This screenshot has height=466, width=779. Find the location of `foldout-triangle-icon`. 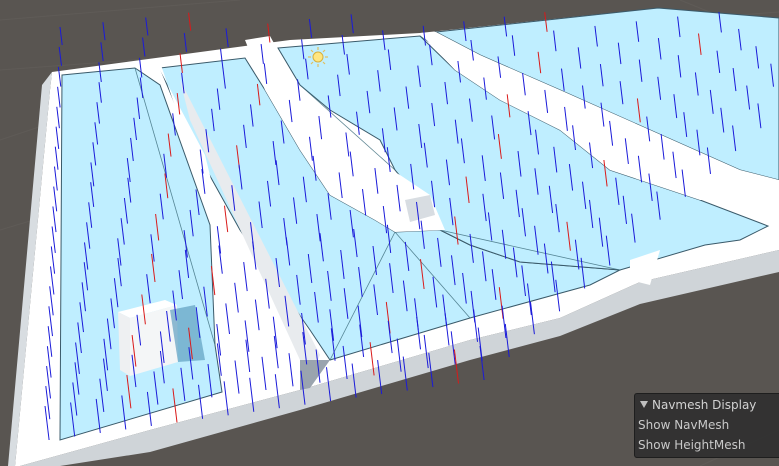

foldout-triangle-icon is located at coordinates (644, 404).